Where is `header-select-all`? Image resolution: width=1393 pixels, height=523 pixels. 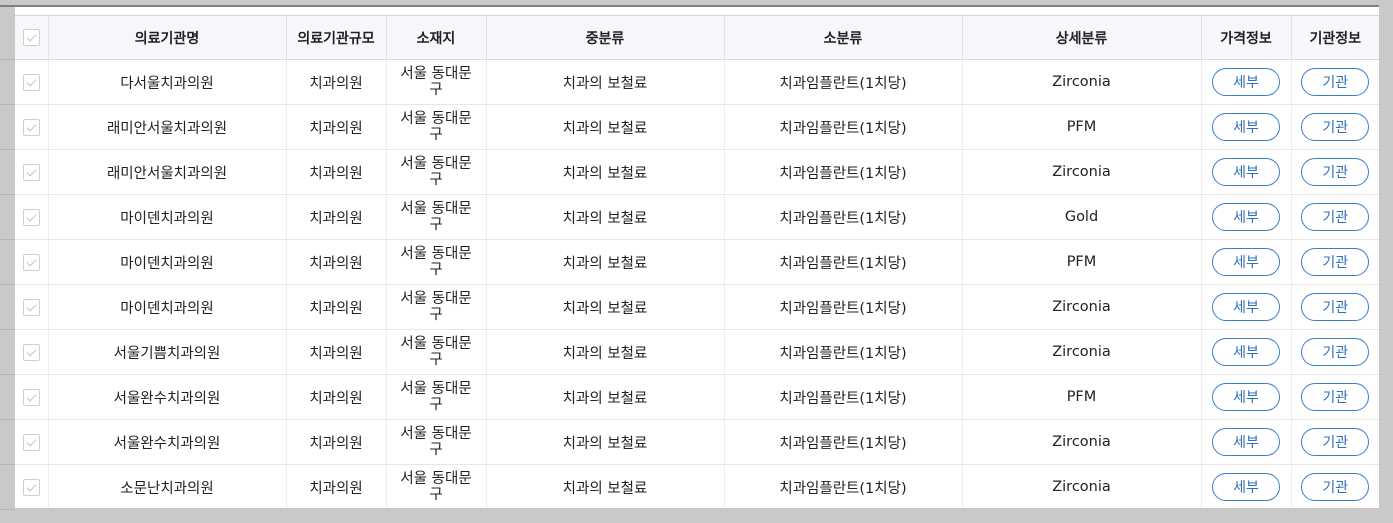 header-select-all is located at coordinates (32, 38).